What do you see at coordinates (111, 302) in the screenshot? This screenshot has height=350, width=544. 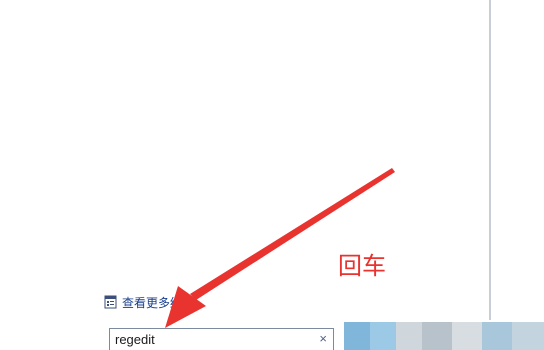 I see `search-results-icon` at bounding box center [111, 302].